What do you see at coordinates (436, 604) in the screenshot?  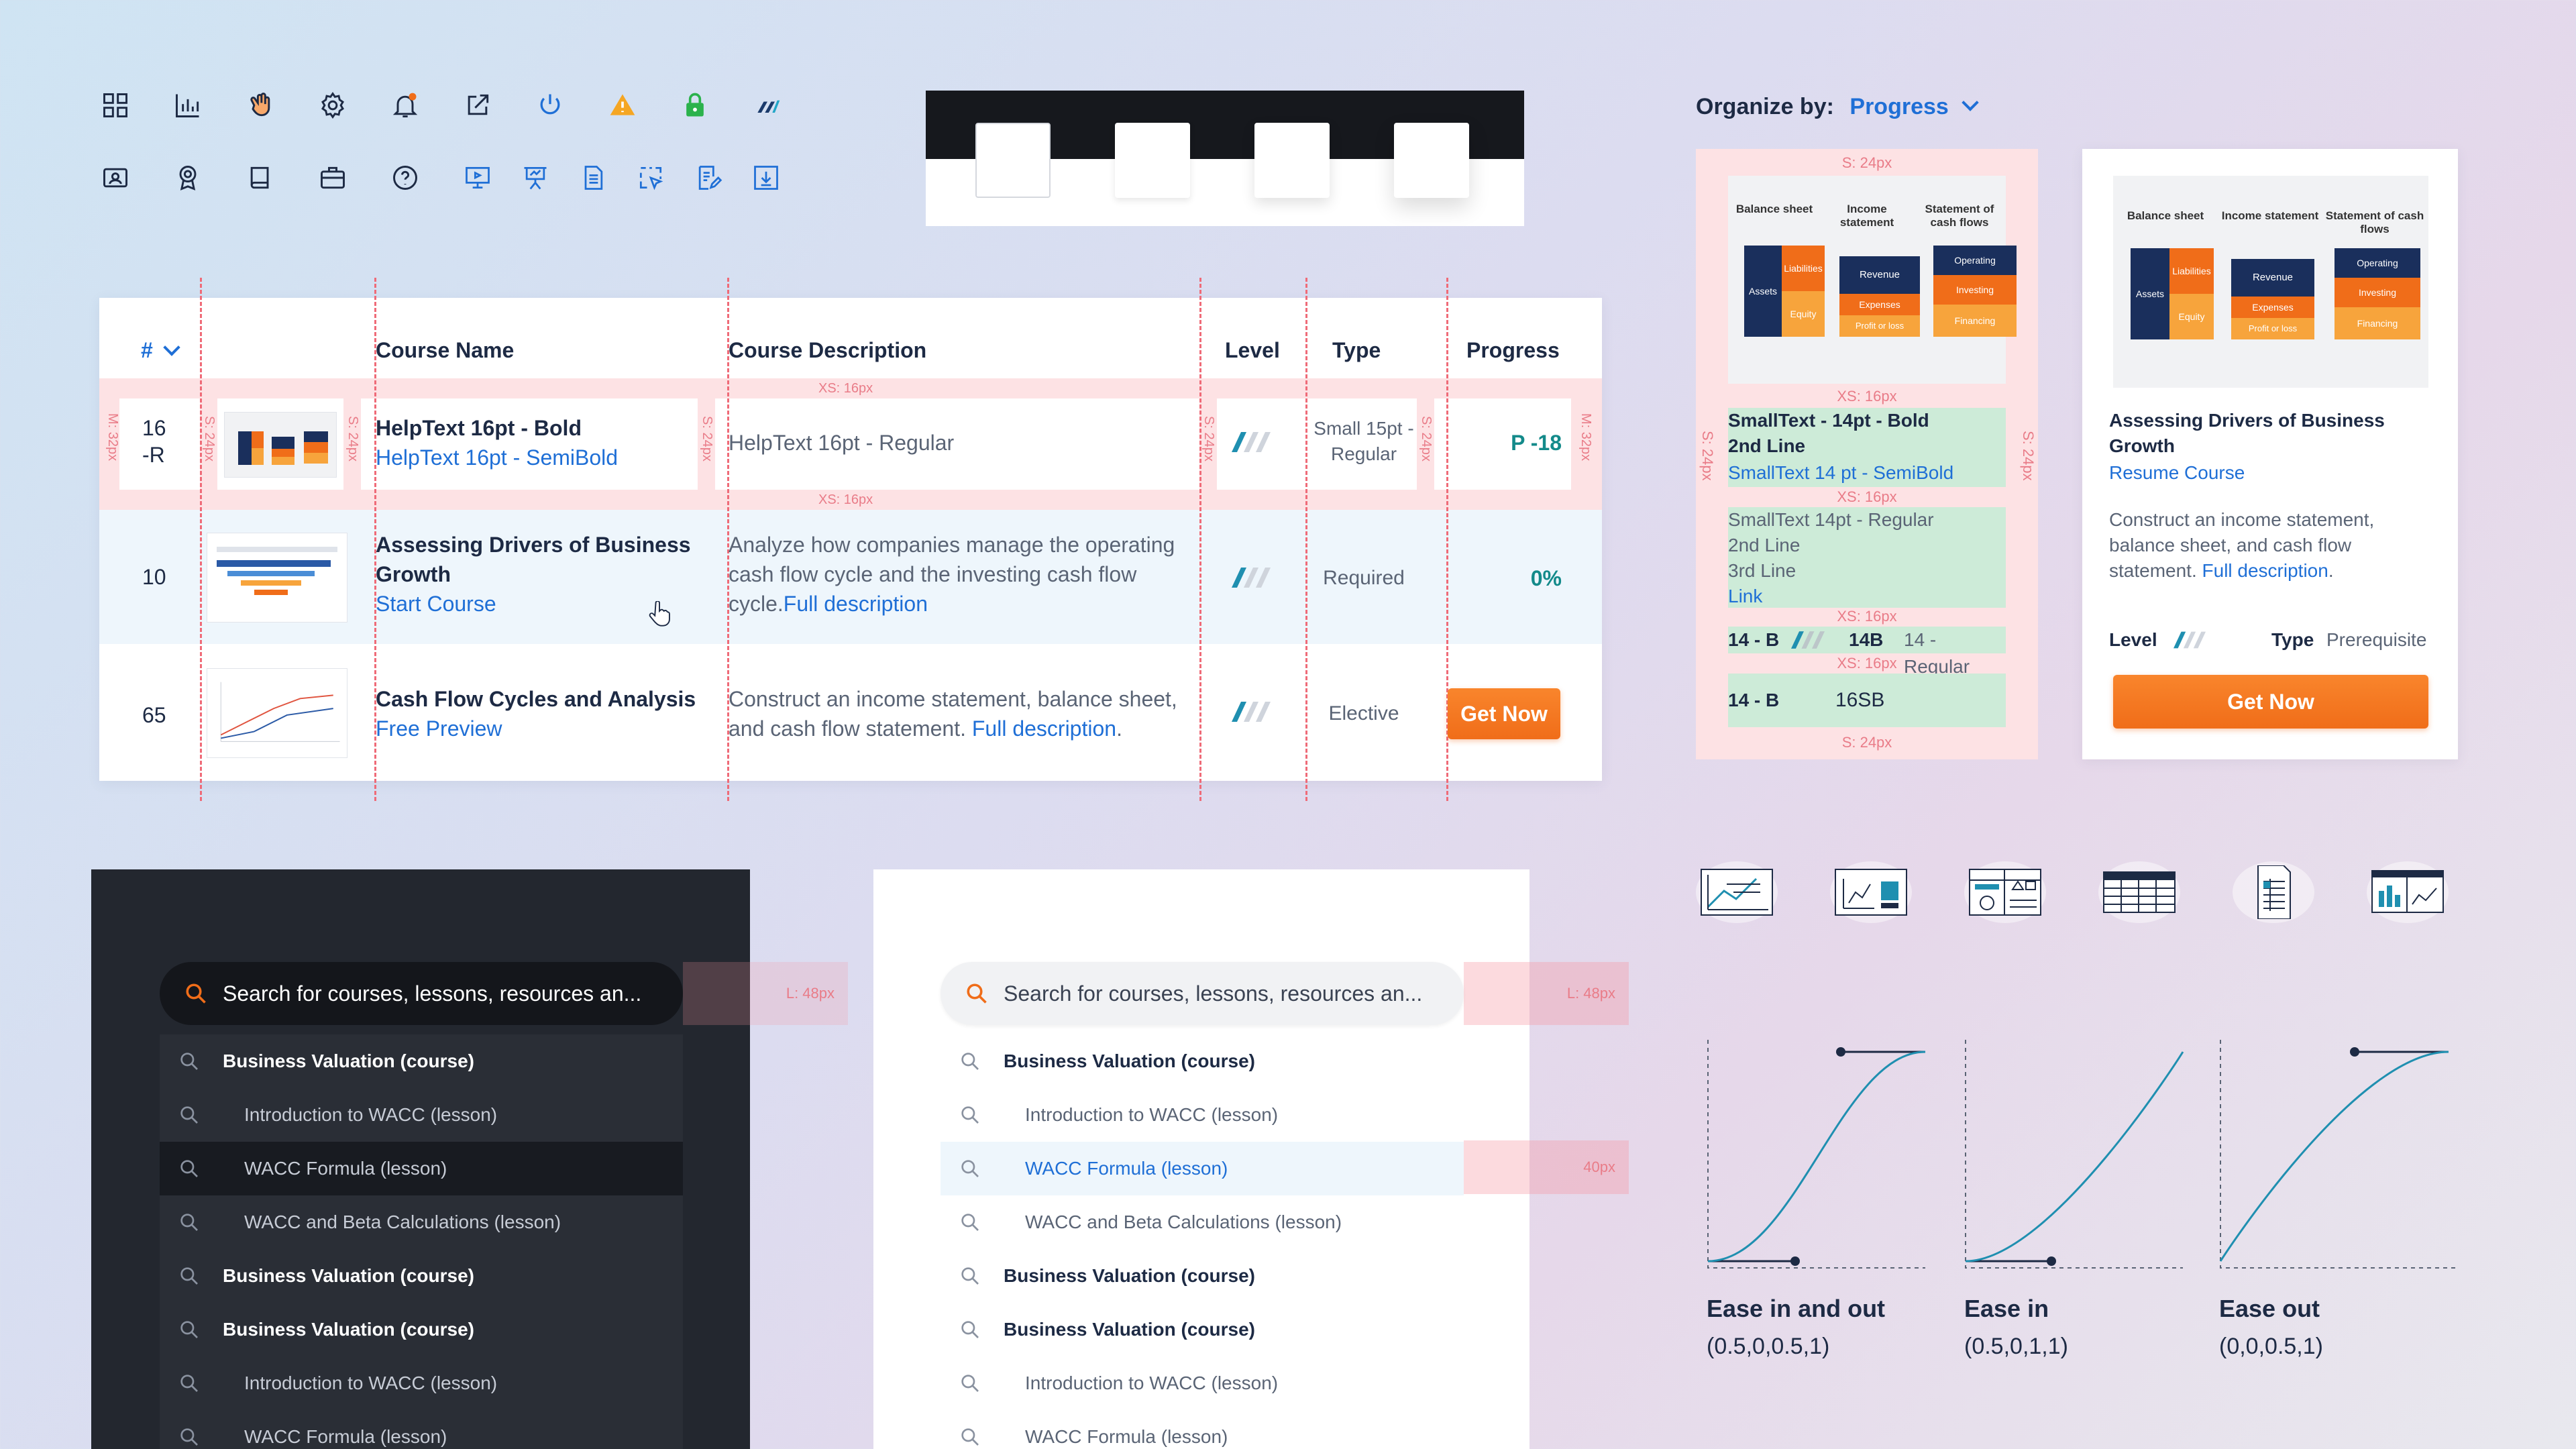 I see `start-course-link: Start Course` at bounding box center [436, 604].